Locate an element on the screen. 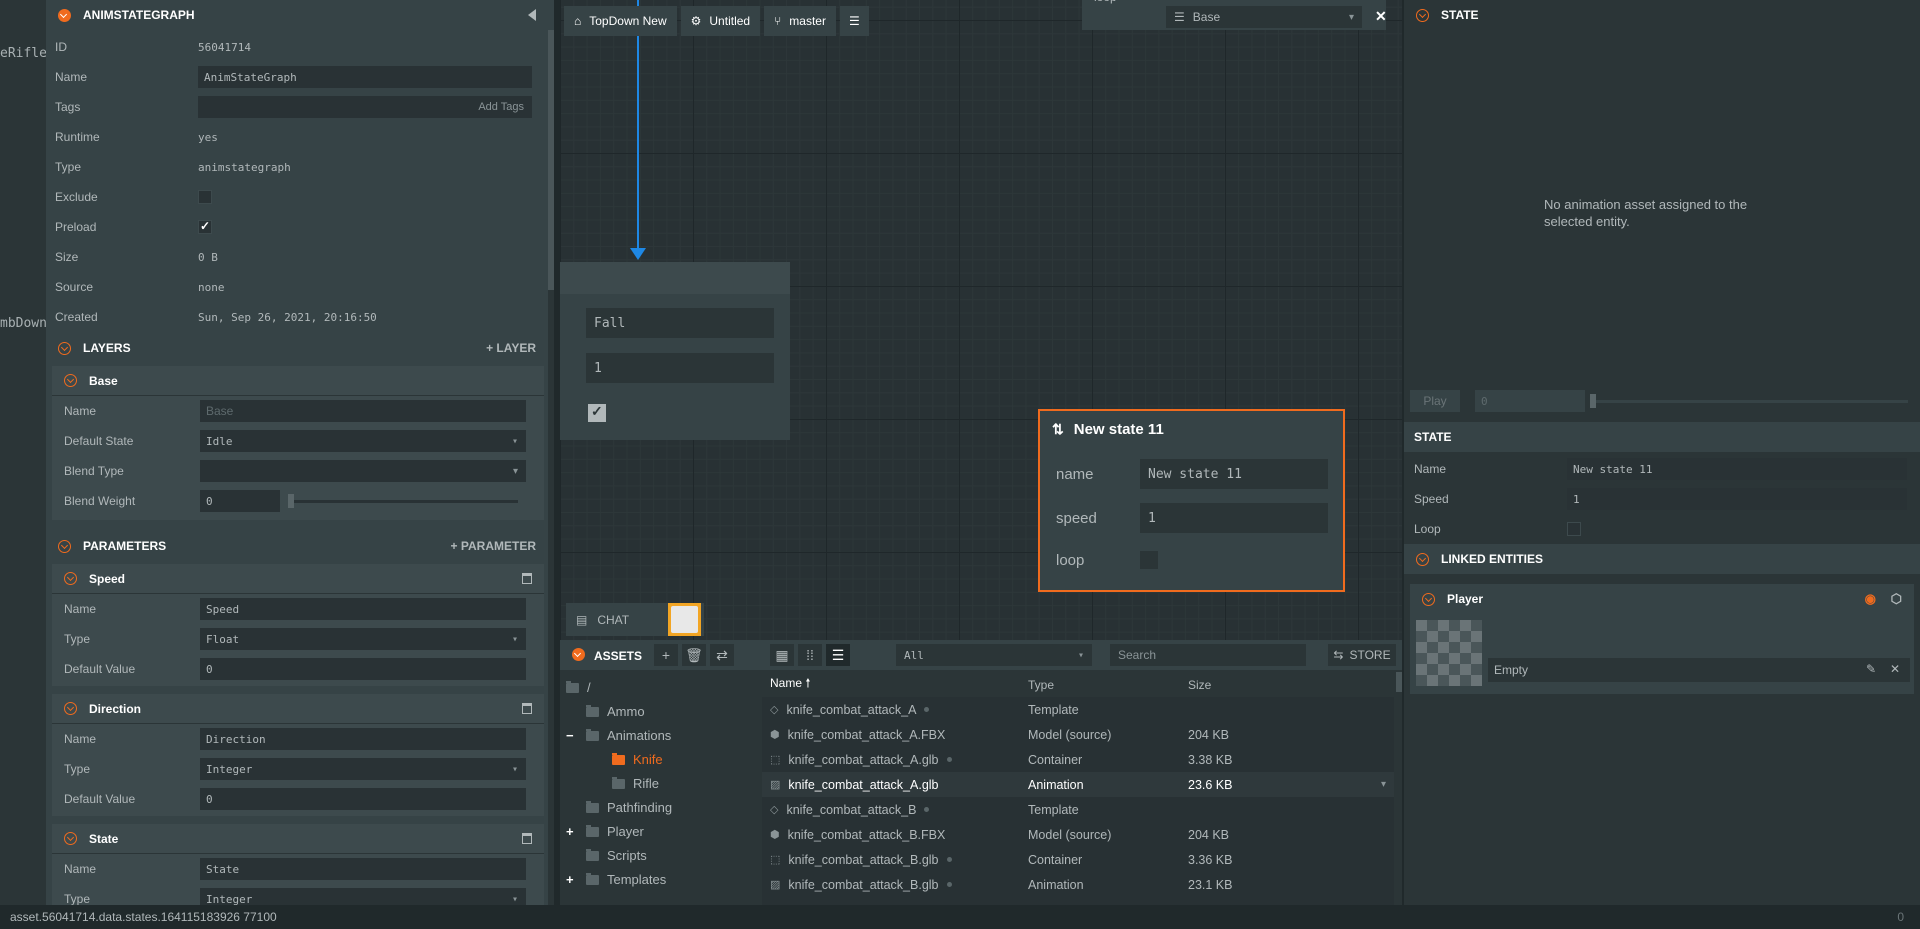  folder-templates: + Templates is located at coordinates (616, 879).